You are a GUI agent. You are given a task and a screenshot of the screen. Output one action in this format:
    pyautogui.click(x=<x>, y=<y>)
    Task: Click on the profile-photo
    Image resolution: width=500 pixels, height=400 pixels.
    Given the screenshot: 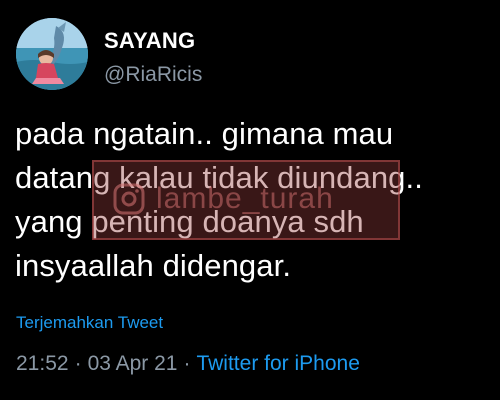 What is the action you would take?
    pyautogui.click(x=52, y=54)
    